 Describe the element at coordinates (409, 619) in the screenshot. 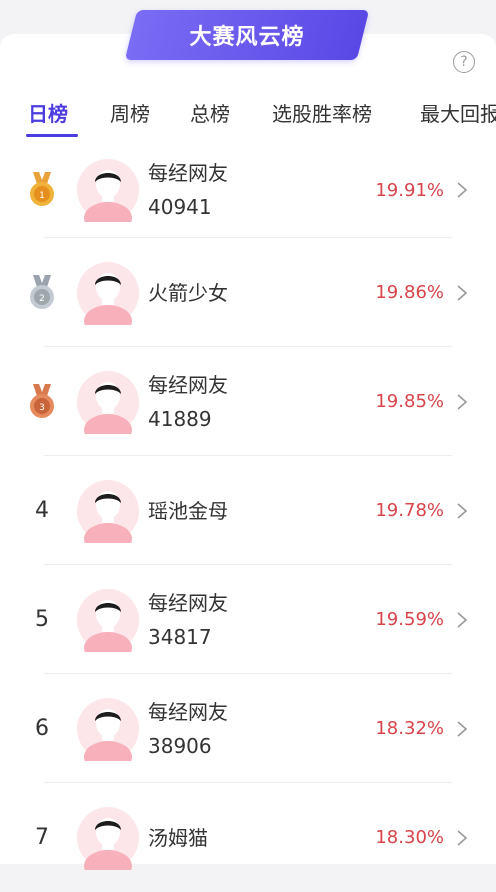

I see `return-percent: 19.59%` at that location.